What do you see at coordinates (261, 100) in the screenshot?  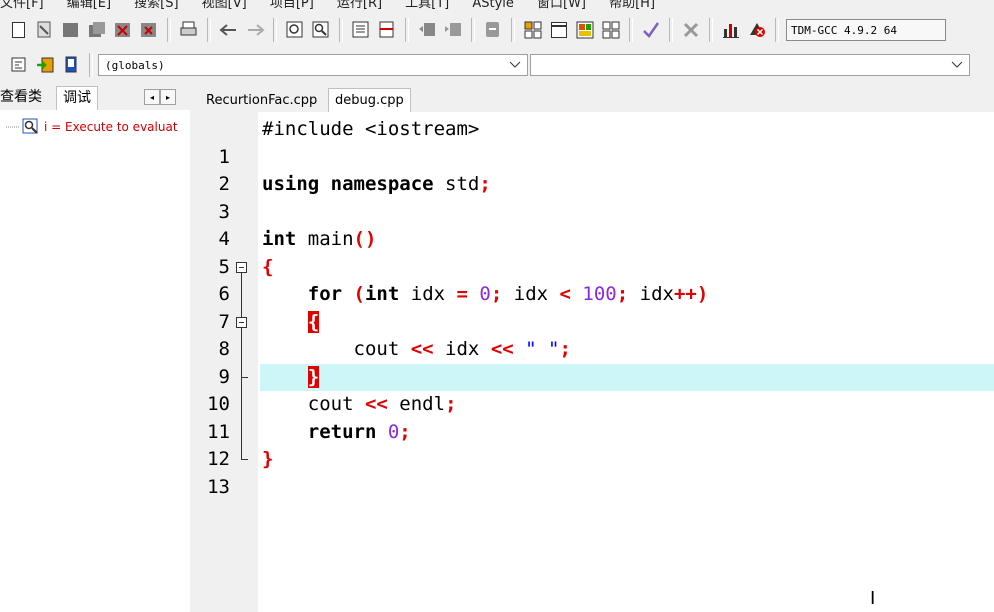 I see `tab-recurtionfac: RecurtionFac.cpp` at bounding box center [261, 100].